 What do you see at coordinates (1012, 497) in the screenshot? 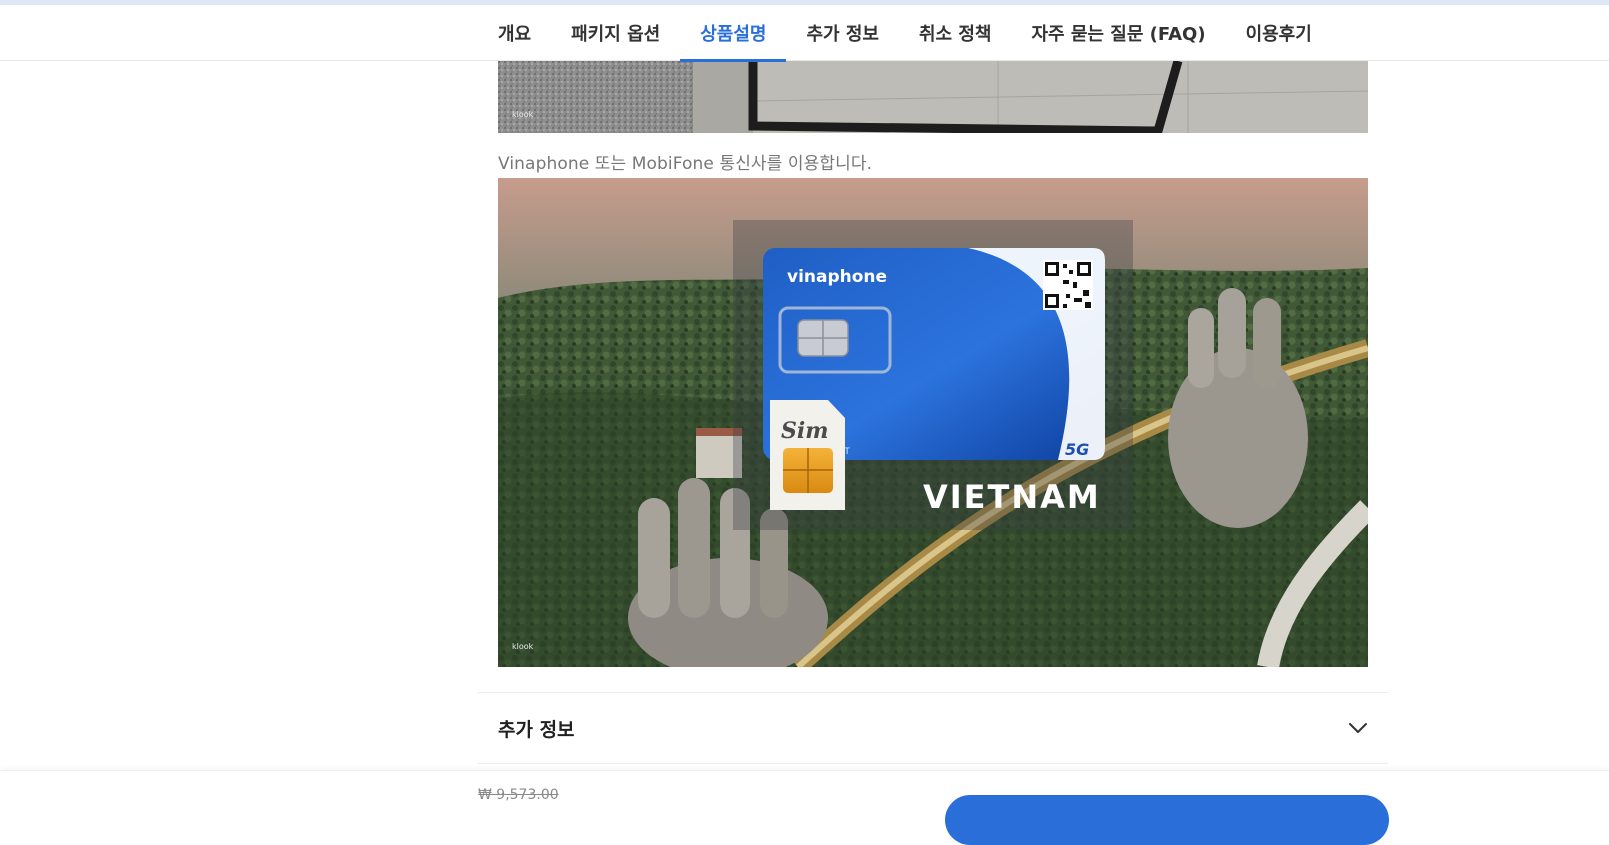
I see `vietnam-label: VIETNAM` at bounding box center [1012, 497].